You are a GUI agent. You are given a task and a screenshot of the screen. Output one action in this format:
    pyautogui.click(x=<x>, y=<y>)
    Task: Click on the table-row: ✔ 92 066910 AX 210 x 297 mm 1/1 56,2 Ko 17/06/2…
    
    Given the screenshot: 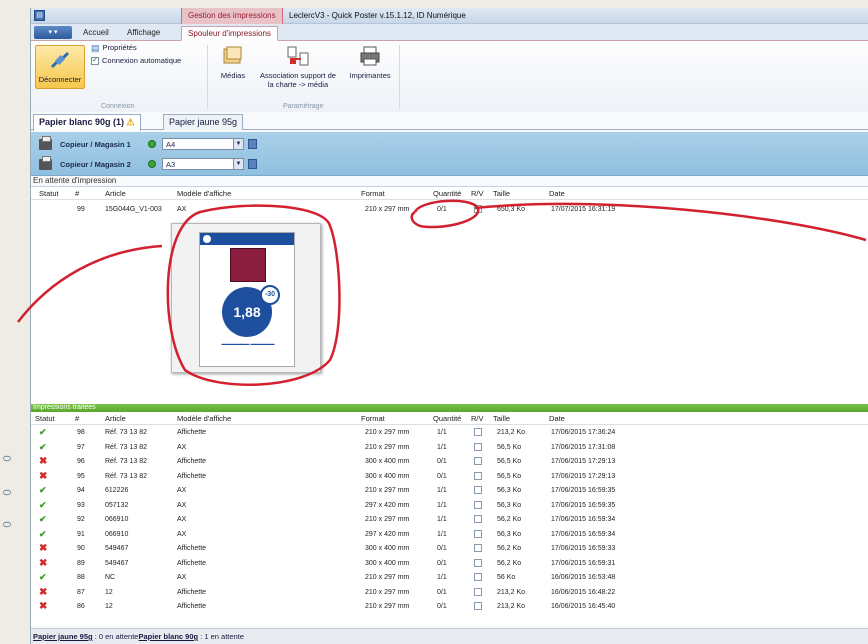 What is the action you would take?
    pyautogui.click(x=449, y=520)
    